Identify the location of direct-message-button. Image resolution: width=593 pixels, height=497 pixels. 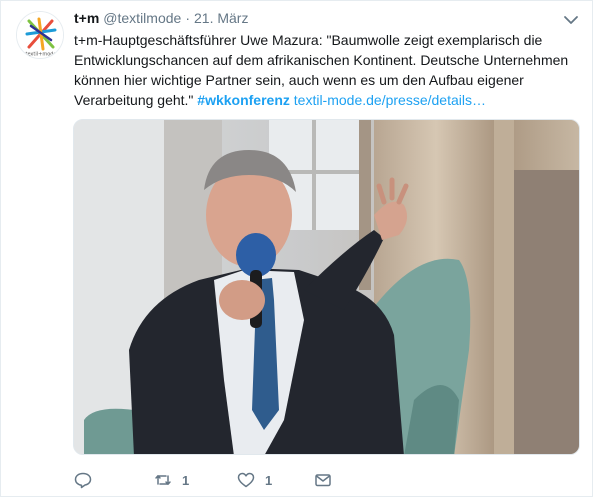
(328, 480).